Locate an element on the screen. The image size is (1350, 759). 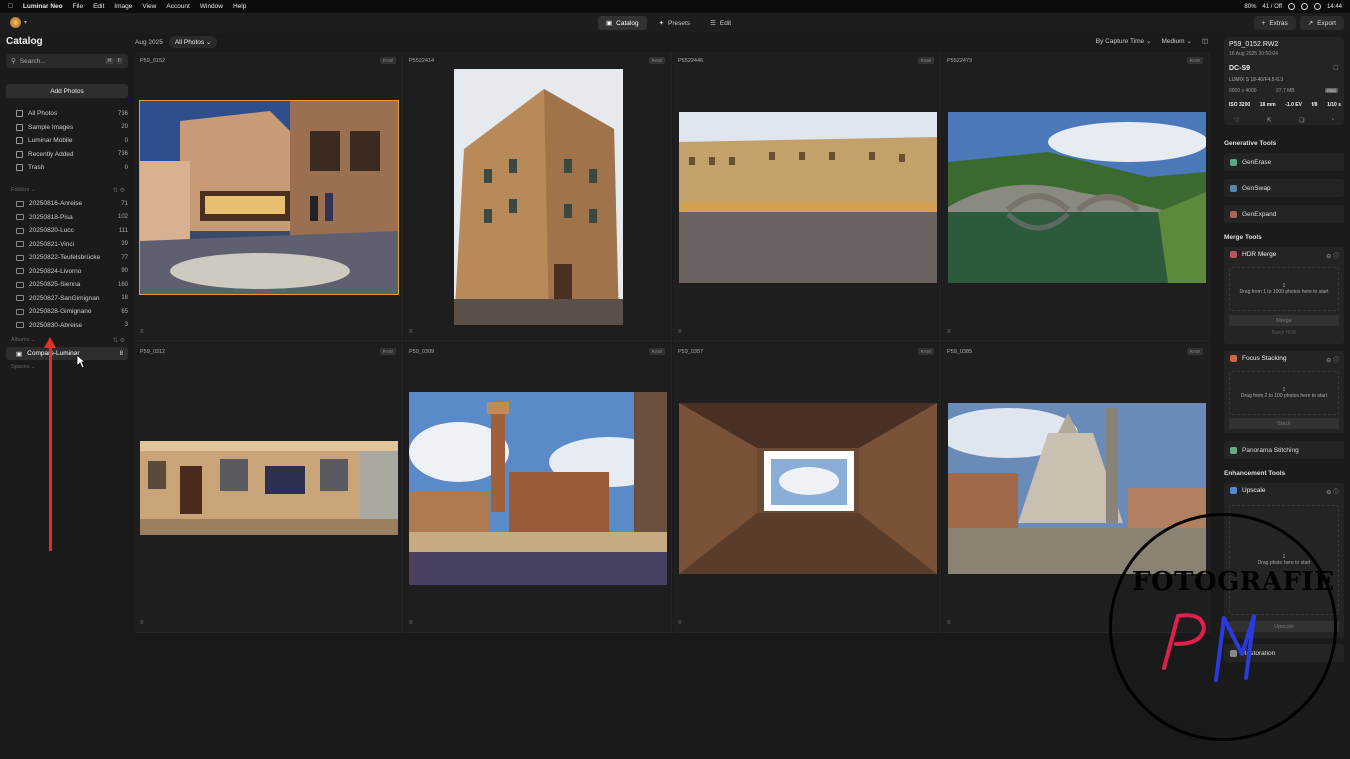
merge-button: Merge is located at coordinates (1284, 320).